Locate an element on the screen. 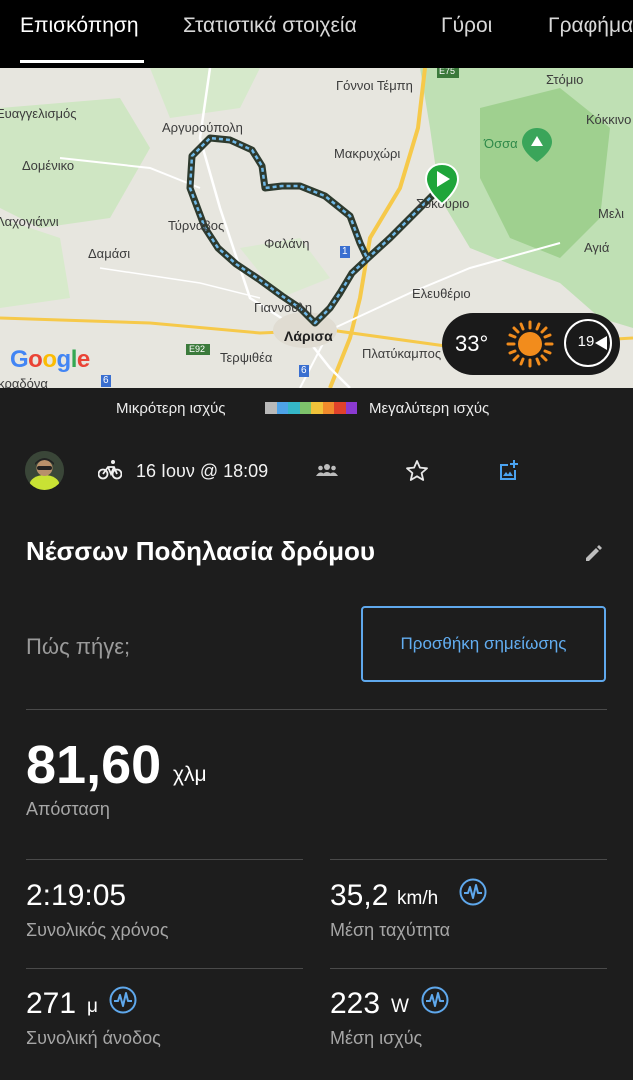 This screenshot has height=1080, width=633. road-shield-e92: E92 is located at coordinates (197, 349).